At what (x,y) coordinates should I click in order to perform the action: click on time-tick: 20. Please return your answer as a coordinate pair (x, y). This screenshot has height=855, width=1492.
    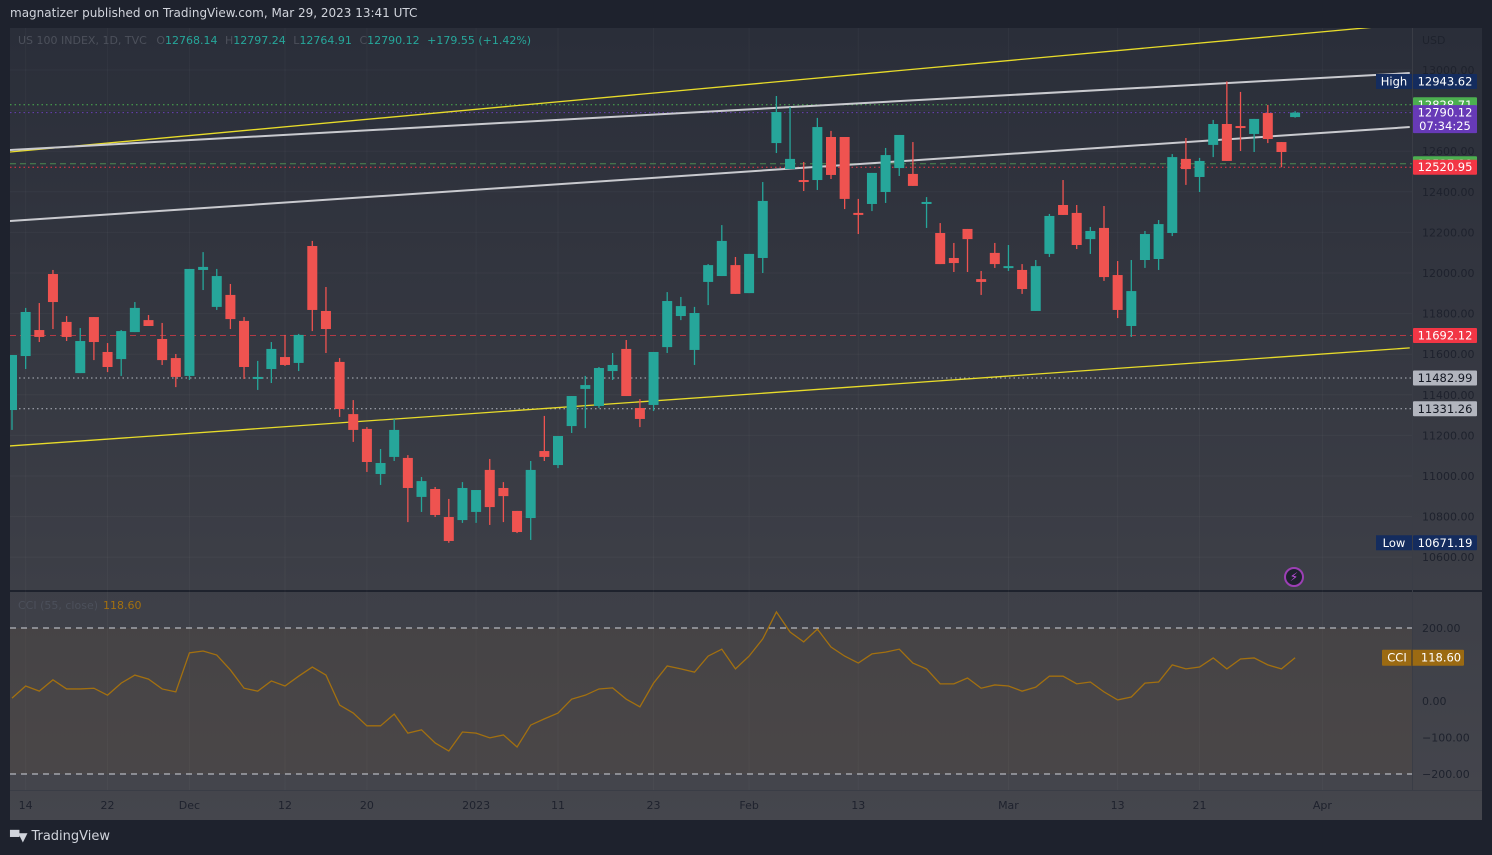
    Looking at the image, I should click on (367, 805).